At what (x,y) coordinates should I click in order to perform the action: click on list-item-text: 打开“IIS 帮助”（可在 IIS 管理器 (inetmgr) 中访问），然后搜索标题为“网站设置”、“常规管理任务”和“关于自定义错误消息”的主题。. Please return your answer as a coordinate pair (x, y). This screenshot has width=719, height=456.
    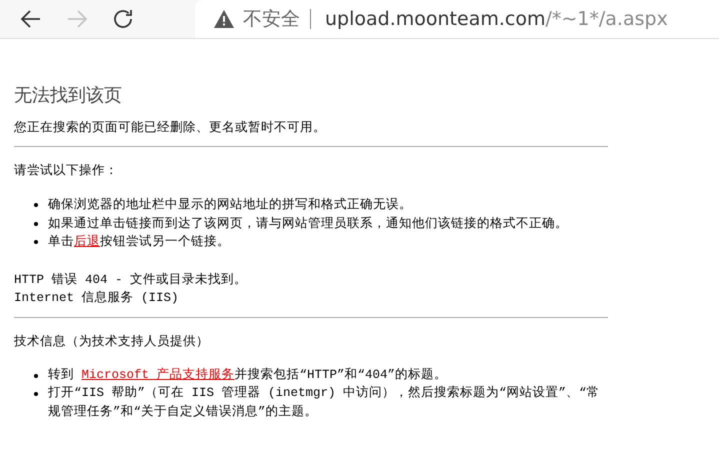
    Looking at the image, I should click on (324, 402).